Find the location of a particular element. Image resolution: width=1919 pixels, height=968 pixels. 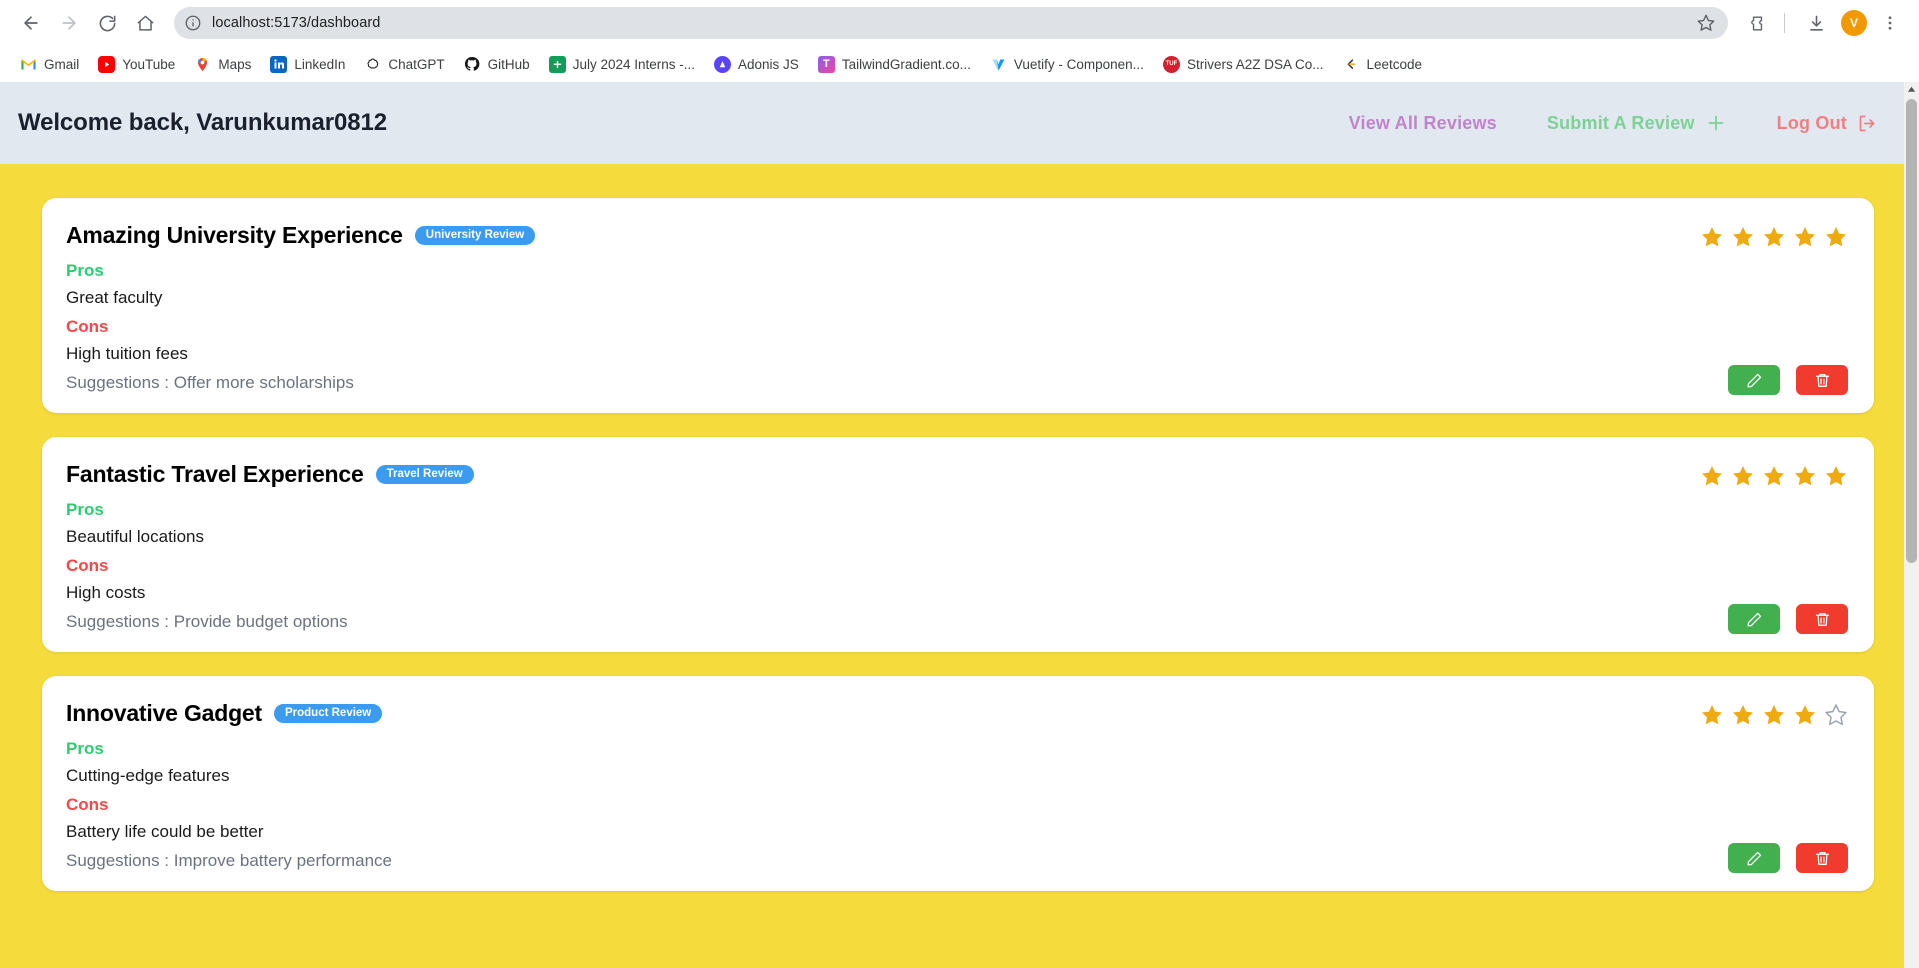

bookmark-chatgpt: ChatGPT is located at coordinates (404, 64).